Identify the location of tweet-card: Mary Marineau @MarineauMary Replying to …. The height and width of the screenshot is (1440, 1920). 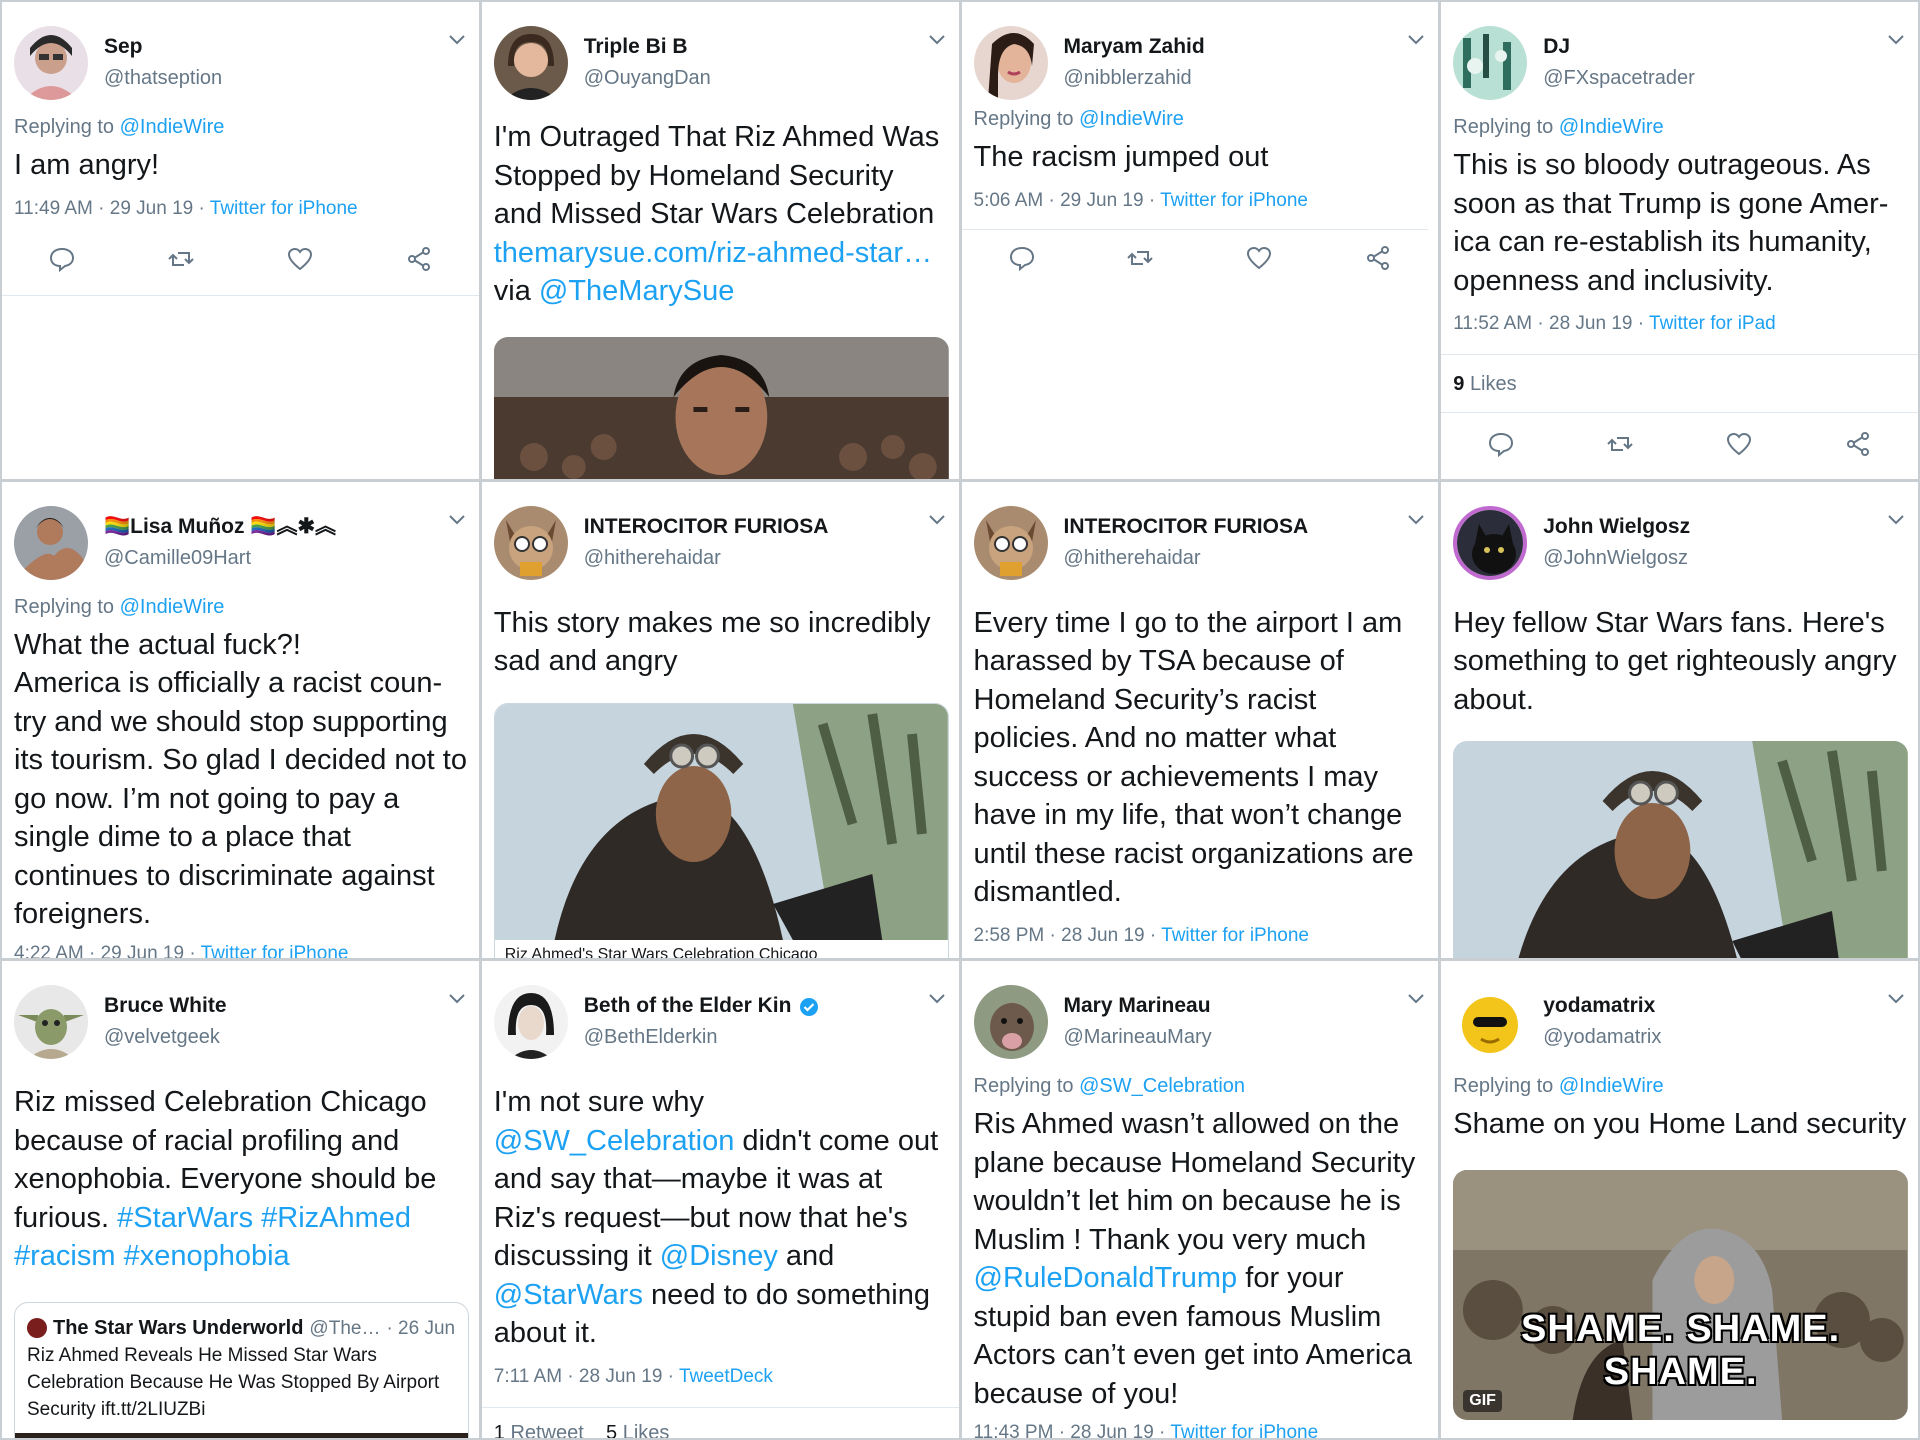
(1200, 1199).